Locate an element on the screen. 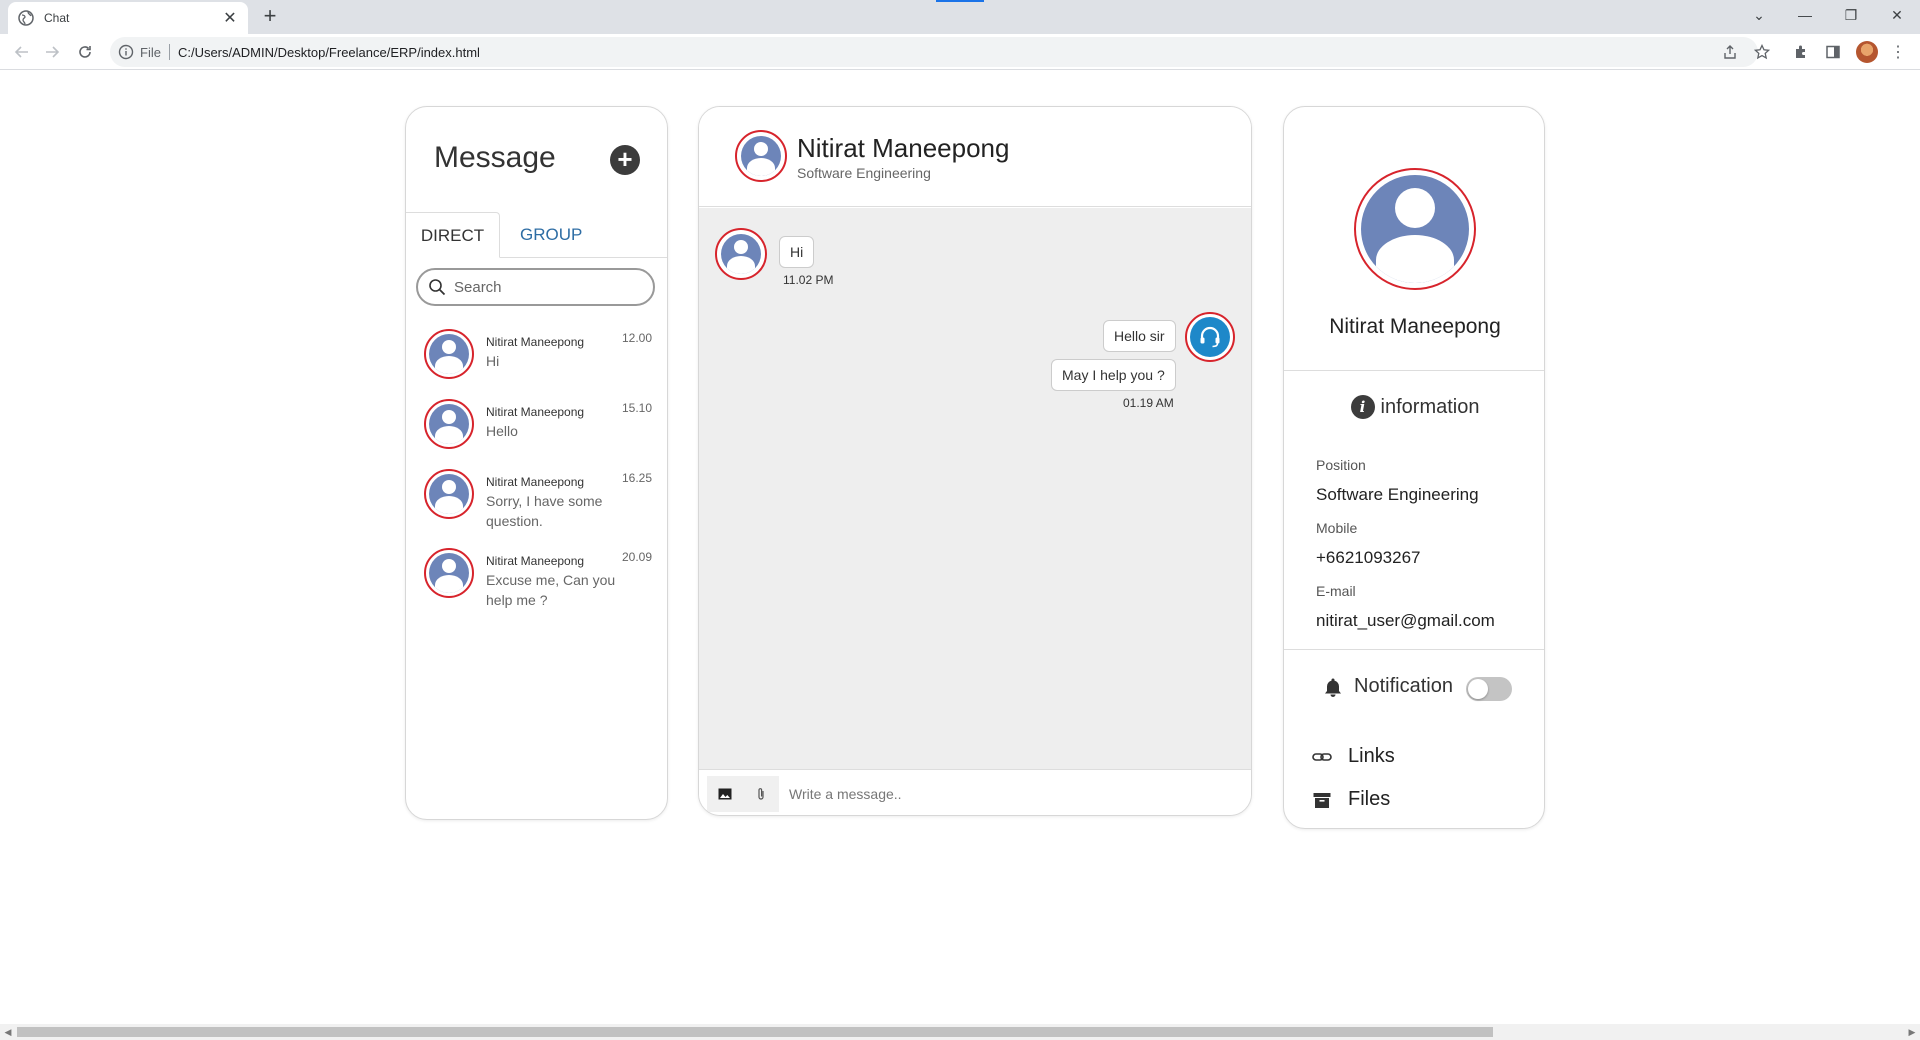 This screenshot has width=1920, height=1040. message-time: 01.19 AM is located at coordinates (1148, 403).